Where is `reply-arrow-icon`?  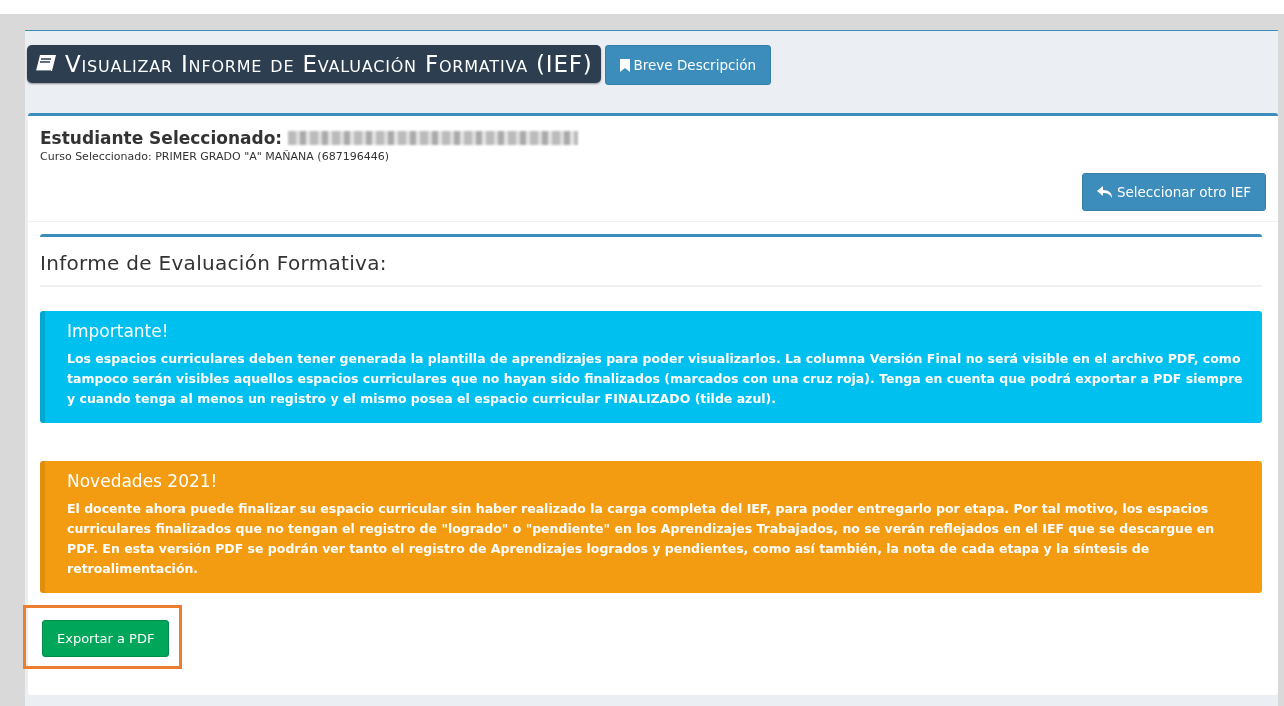
reply-arrow-icon is located at coordinates (1104, 192).